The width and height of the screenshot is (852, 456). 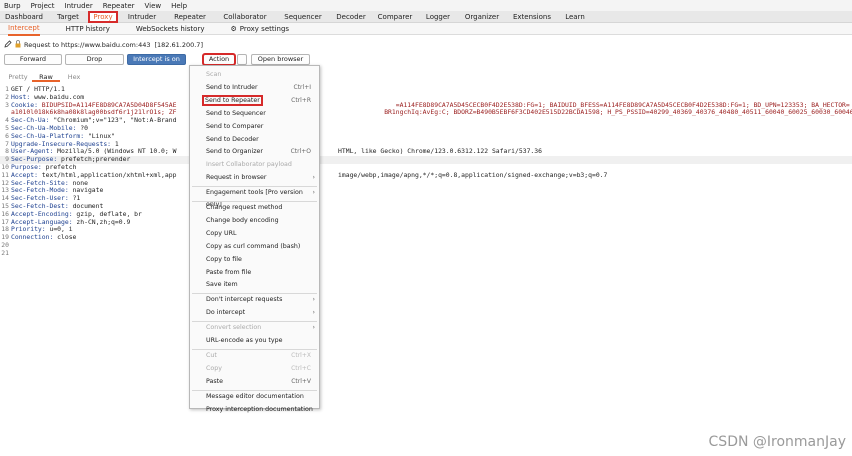 What do you see at coordinates (94, 59) in the screenshot?
I see `drop-button: Drop` at bounding box center [94, 59].